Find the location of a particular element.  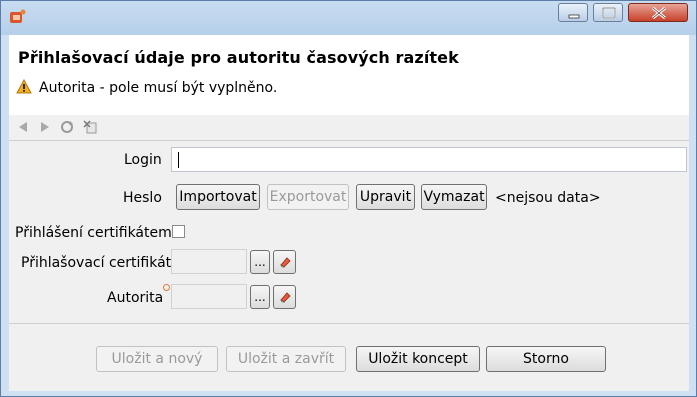

app-icon is located at coordinates (18, 16).